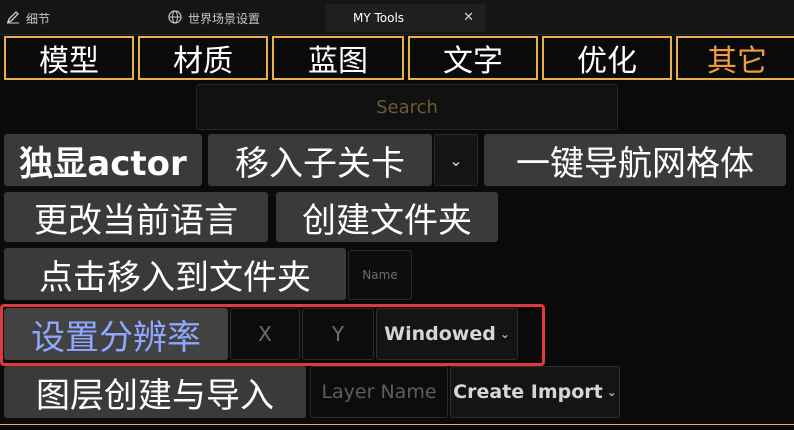 The image size is (794, 430). Describe the element at coordinates (338, 334) in the screenshot. I see `resolution-y-input: Y` at that location.